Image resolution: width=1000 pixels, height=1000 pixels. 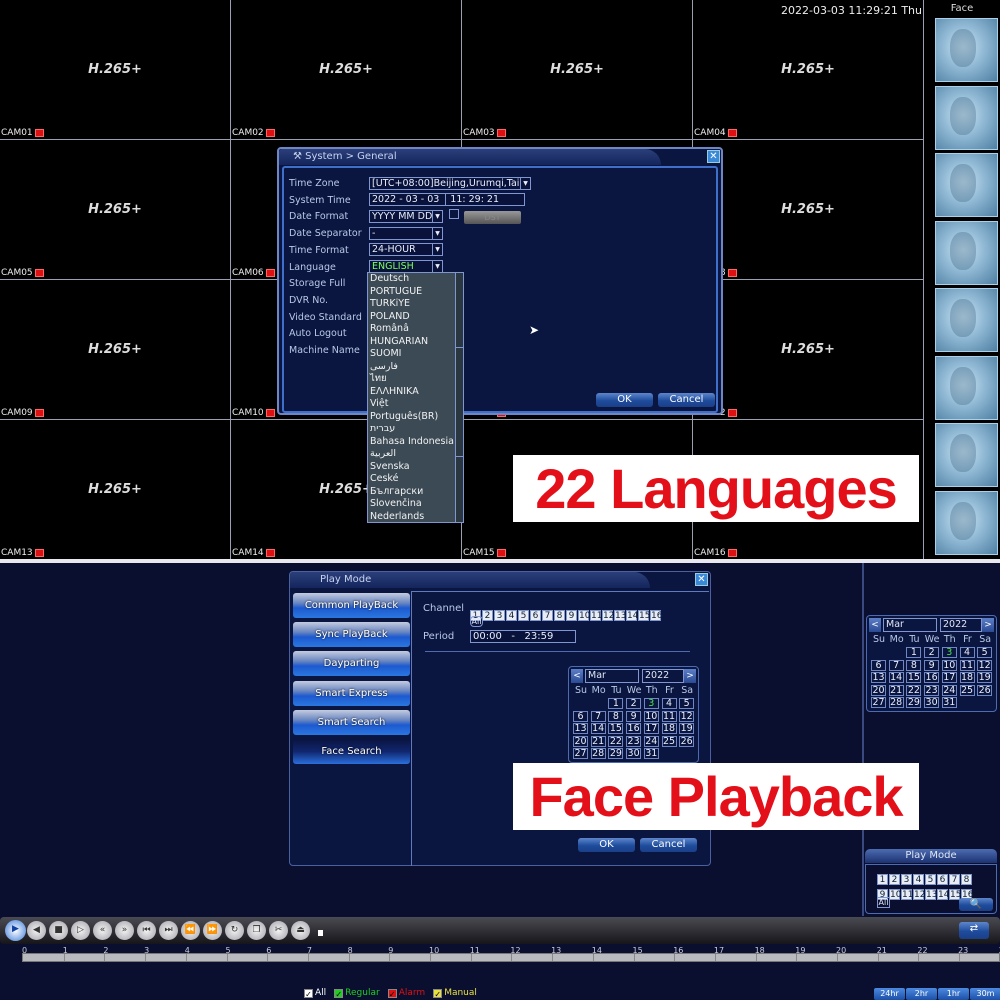 I want to click on camera-tile: H.265+ CAM01, so click(x=115, y=70).